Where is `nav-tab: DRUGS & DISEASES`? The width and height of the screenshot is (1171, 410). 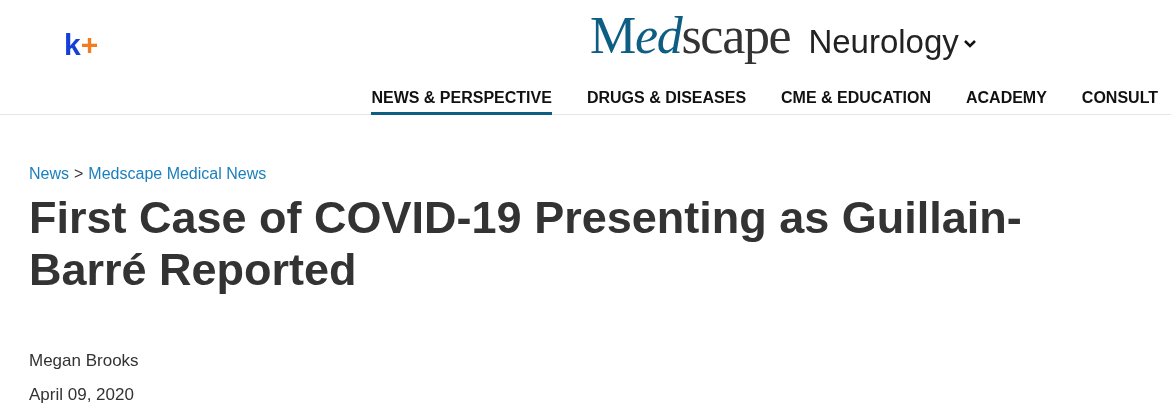 nav-tab: DRUGS & DISEASES is located at coordinates (666, 100).